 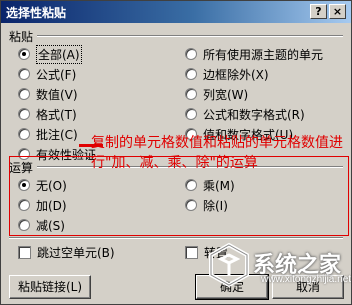 What do you see at coordinates (21, 37) in the screenshot?
I see `paste-section-label: 粘贴` at bounding box center [21, 37].